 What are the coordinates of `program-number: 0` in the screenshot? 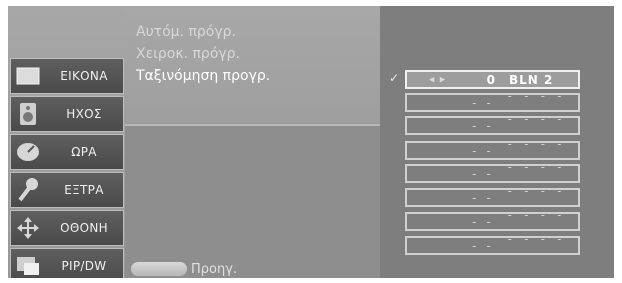 It's located at (490, 79).